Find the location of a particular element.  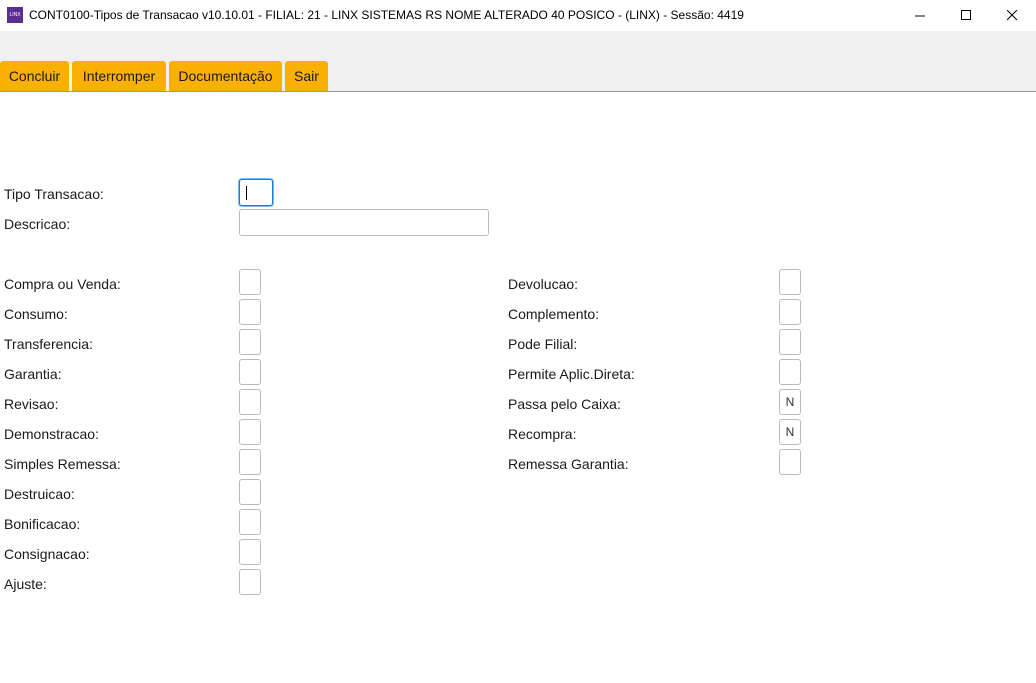

complemento-field is located at coordinates (790, 312).